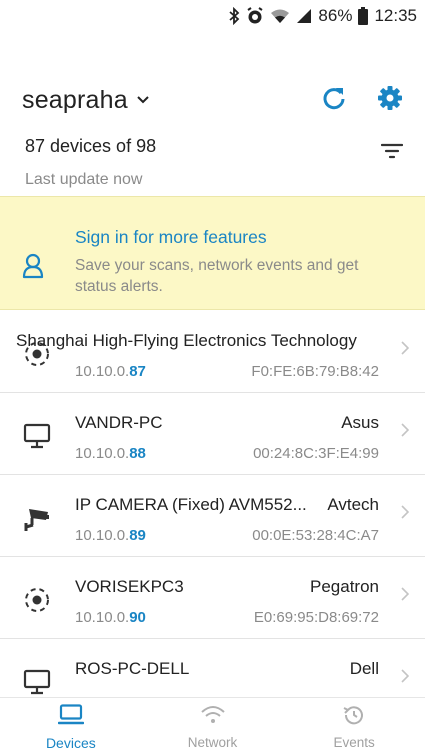  Describe the element at coordinates (335, 15) in the screenshot. I see `battery-percentage: 86%` at that location.